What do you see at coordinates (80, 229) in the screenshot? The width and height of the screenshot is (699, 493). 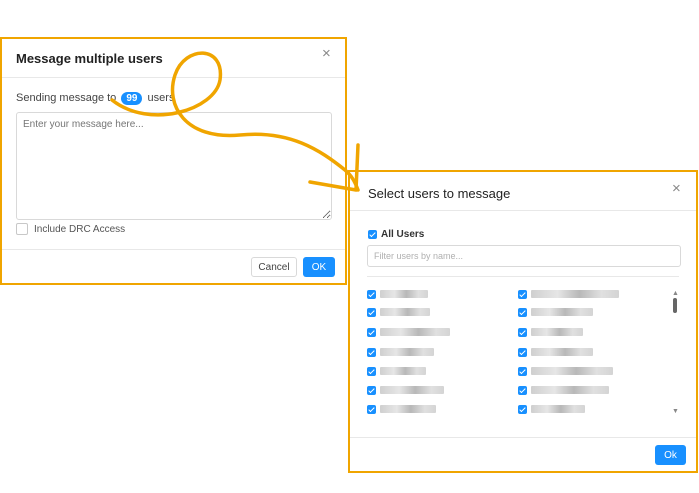 I see `include-drc-label: Include DRC Access` at bounding box center [80, 229].